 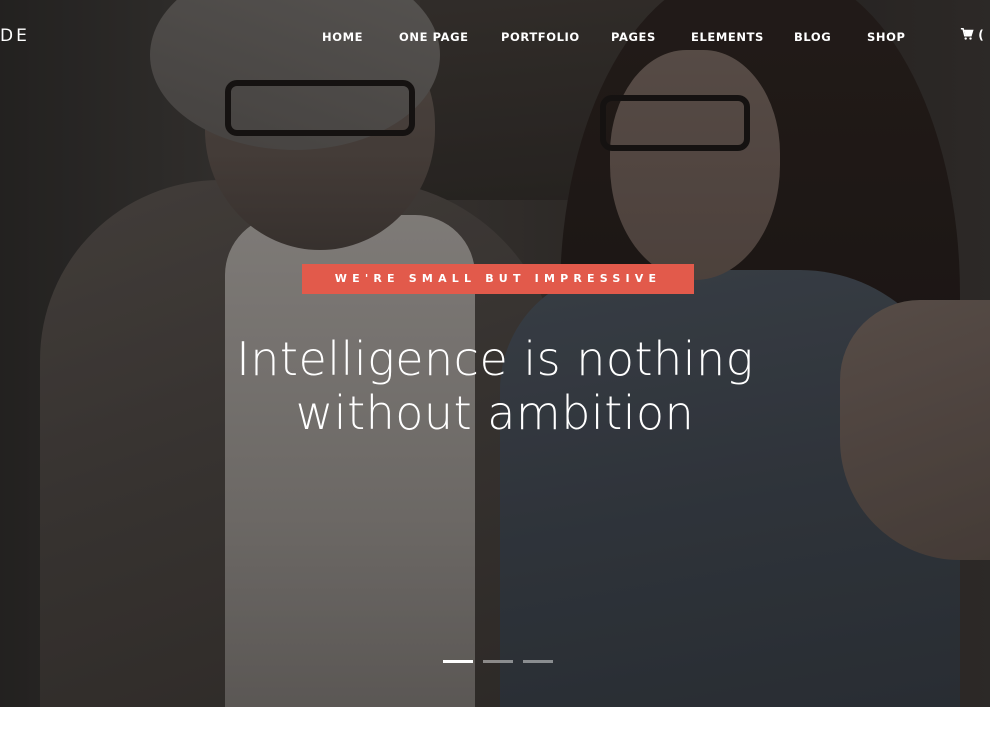 I want to click on hero-tagline-badge: WE'RE SMALL BUT IMPRESSIVE, so click(x=498, y=279).